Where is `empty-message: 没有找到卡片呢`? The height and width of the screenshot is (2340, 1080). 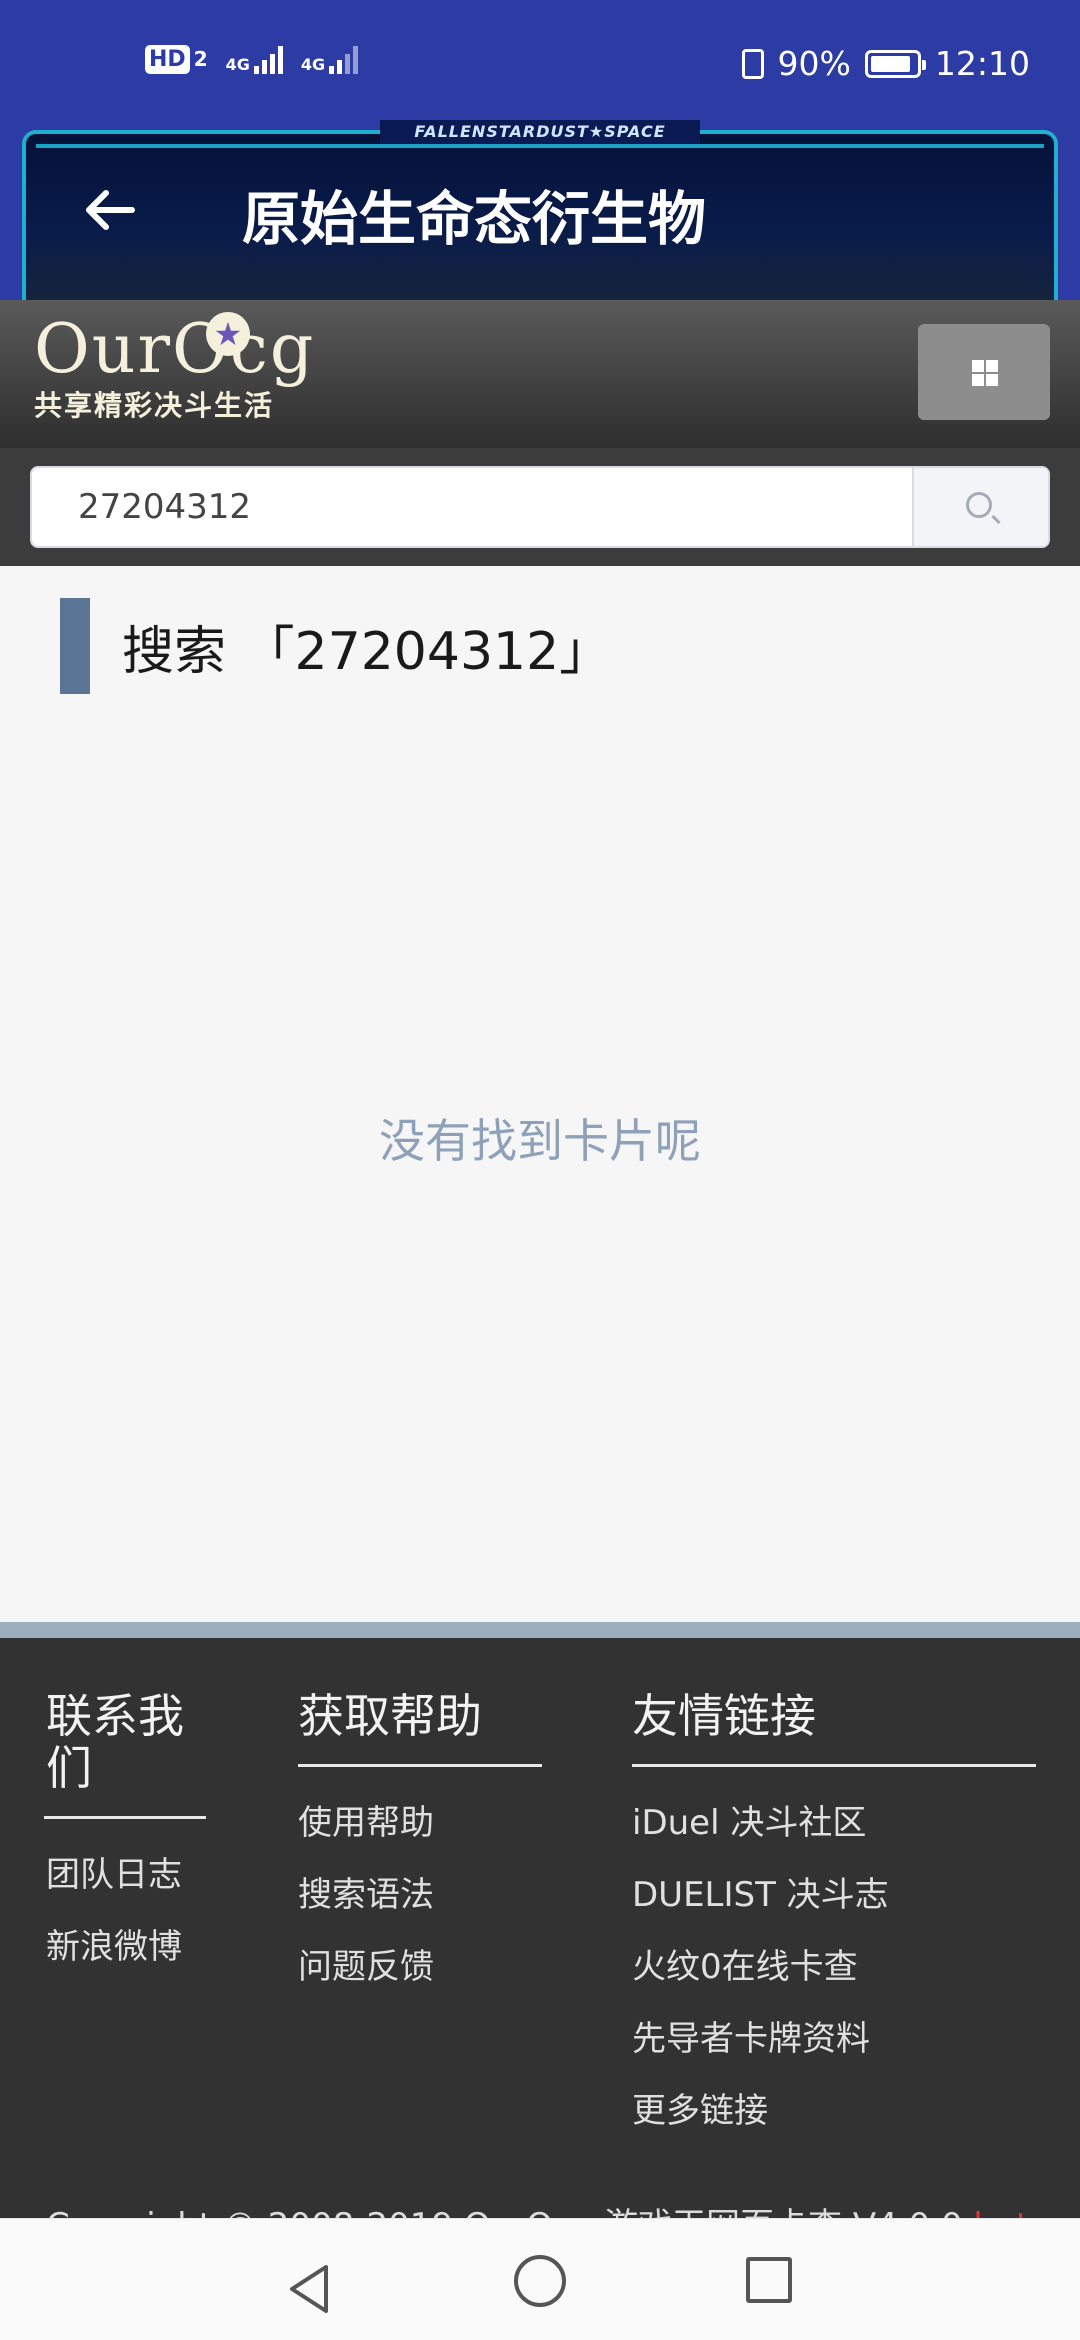 empty-message: 没有找到卡片呢 is located at coordinates (540, 1141).